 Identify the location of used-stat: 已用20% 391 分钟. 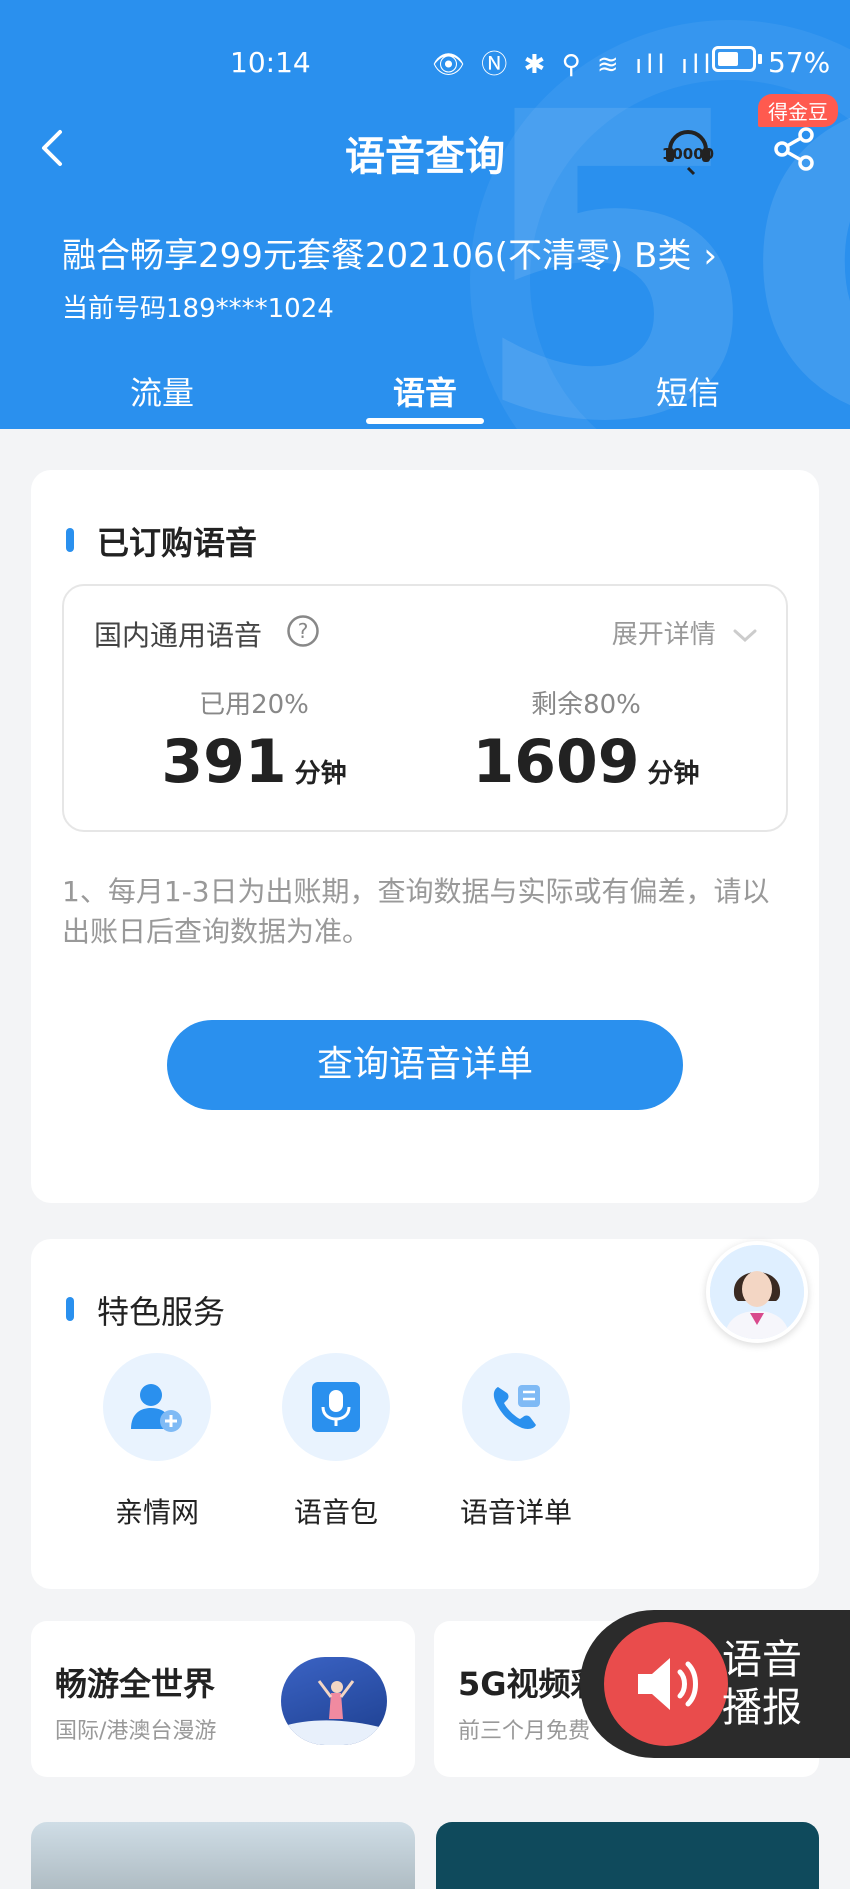
(254, 740).